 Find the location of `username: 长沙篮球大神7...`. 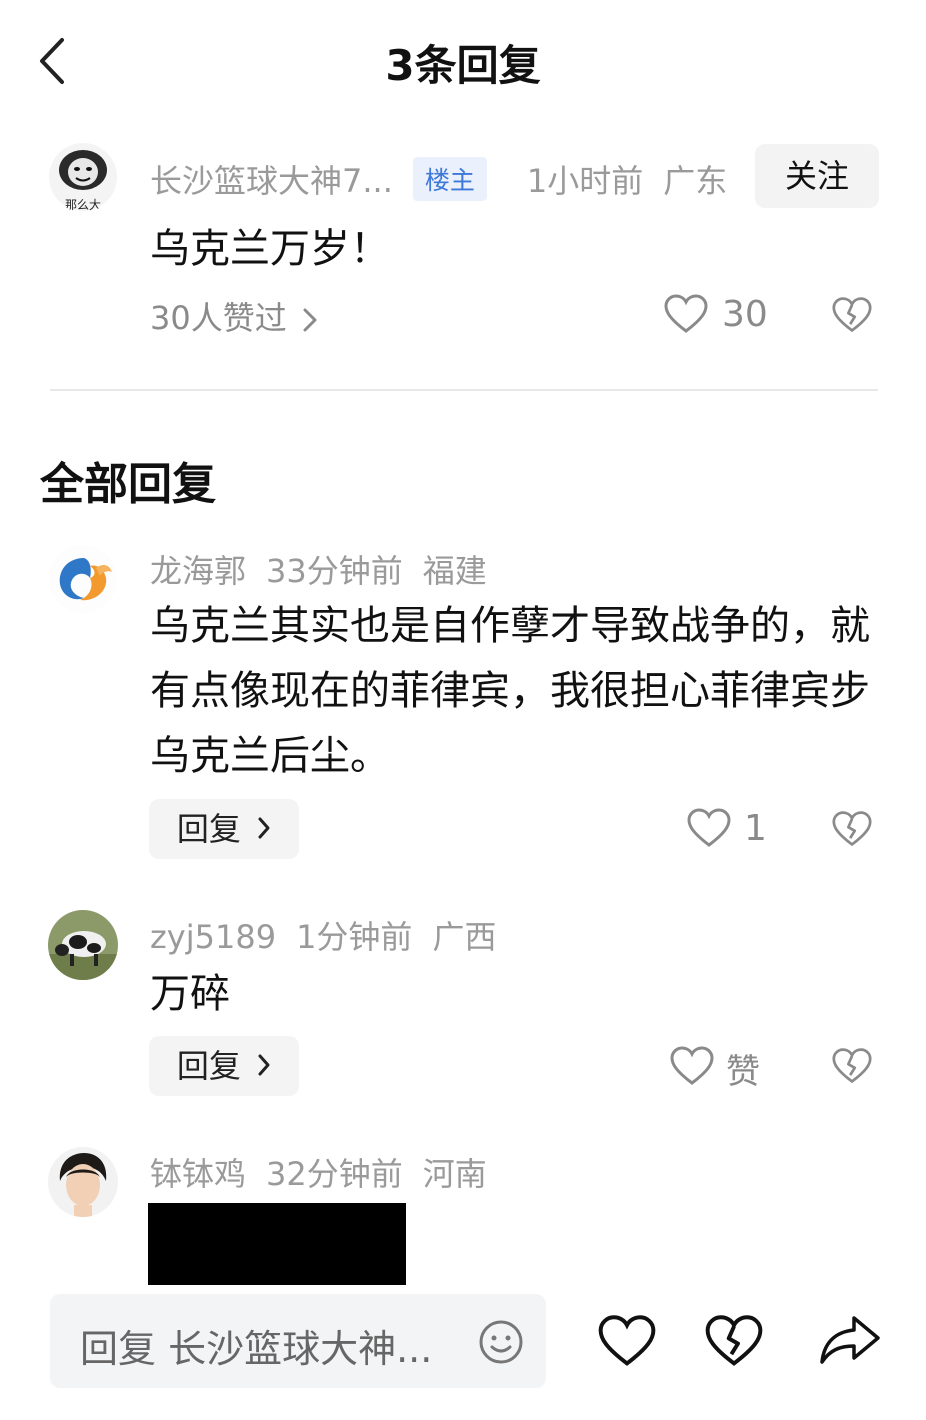

username: 长沙篮球大神7... is located at coordinates (271, 181).